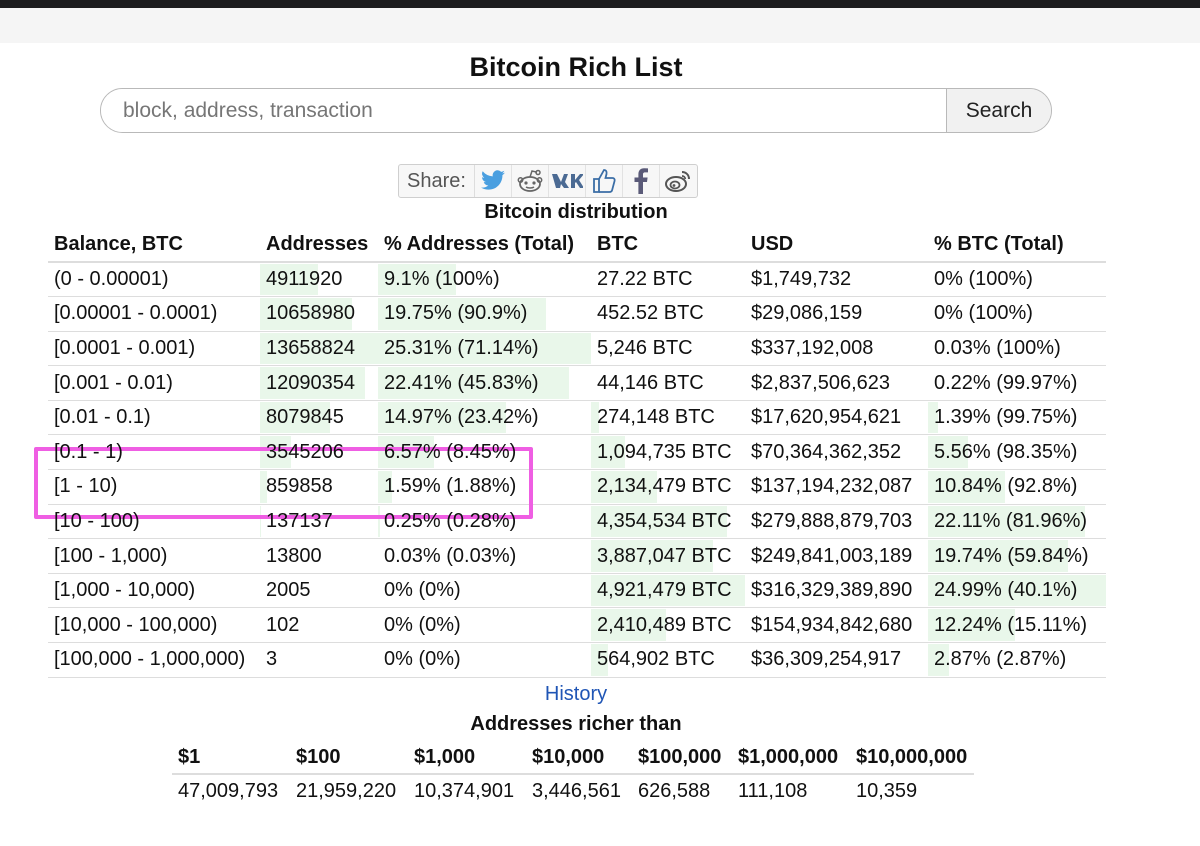 Image resolution: width=1200 pixels, height=846 pixels. Describe the element at coordinates (299, 486) in the screenshot. I see `addresses-cell-text: 859858` at that location.